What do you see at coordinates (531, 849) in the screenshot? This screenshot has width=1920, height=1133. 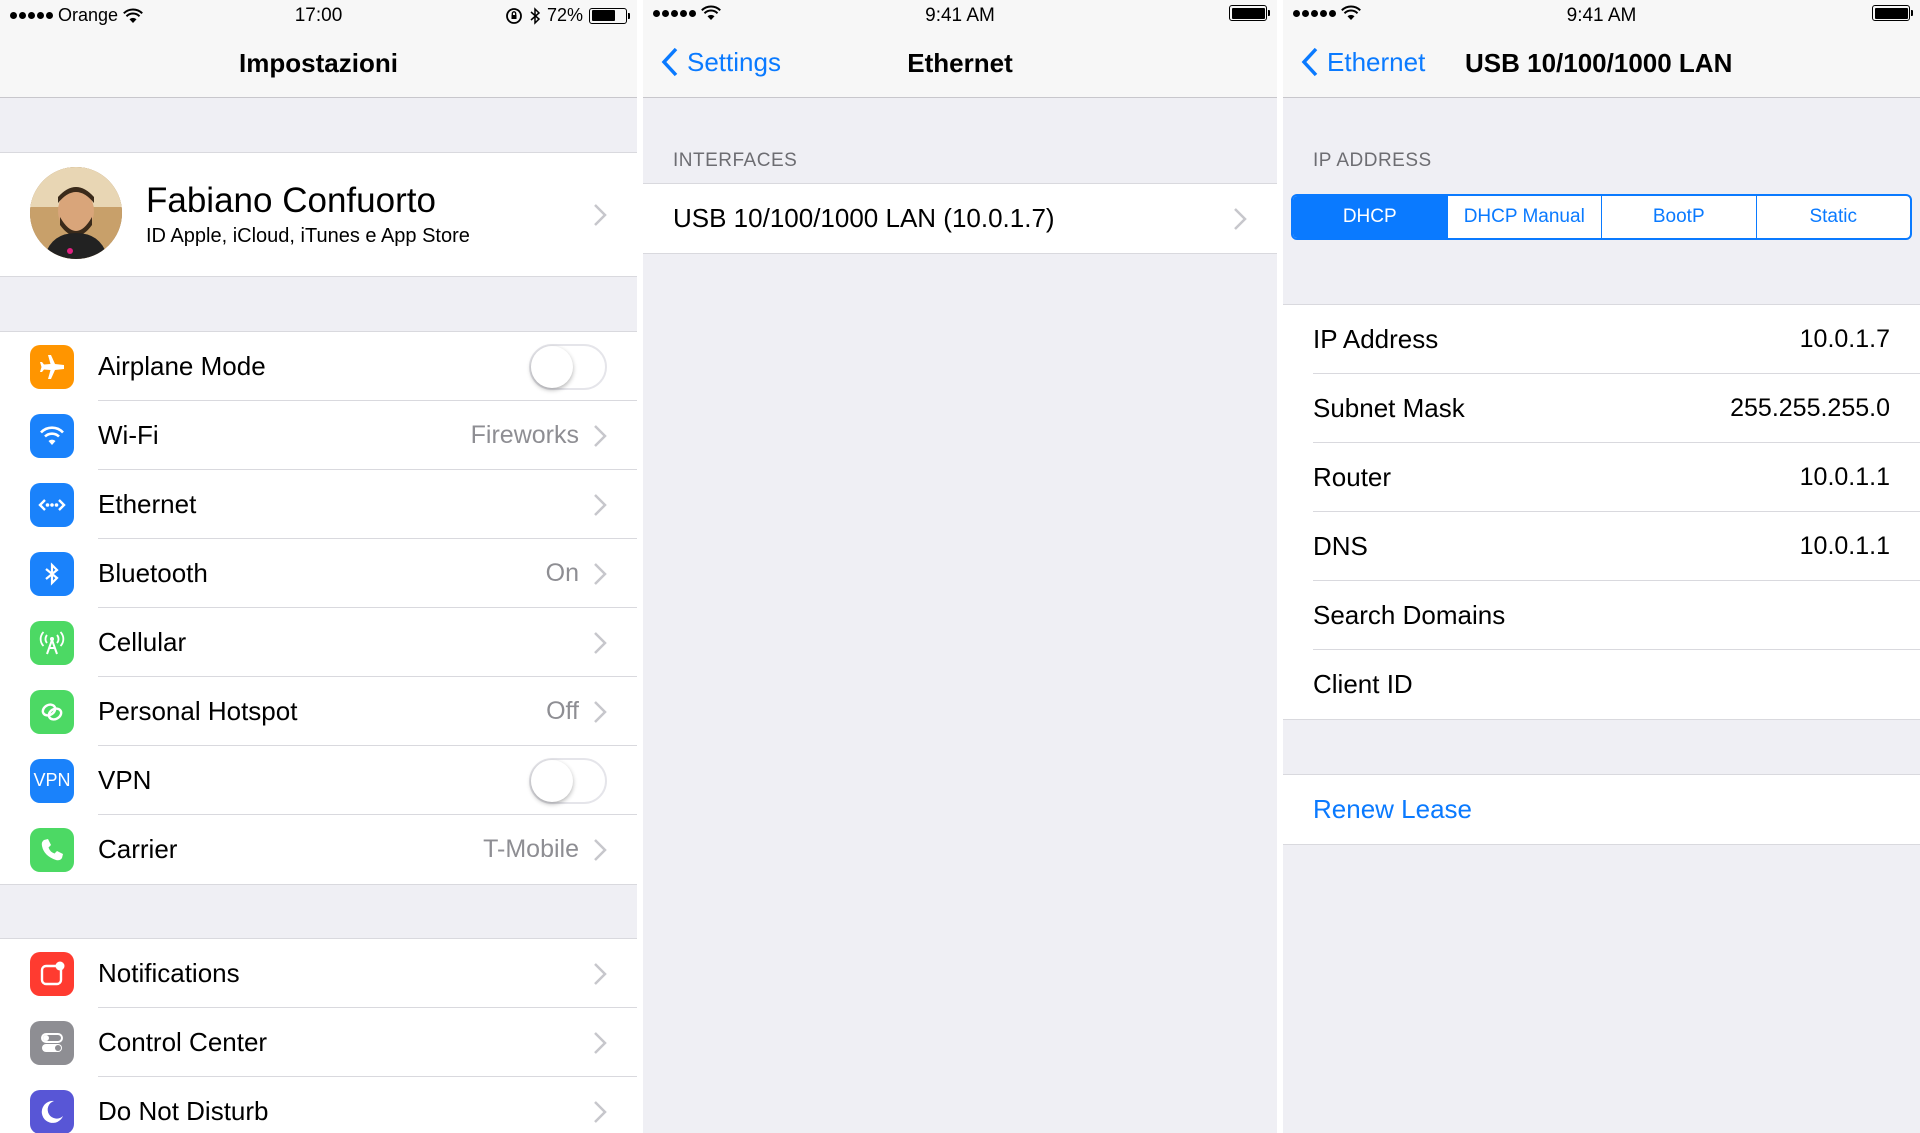 I see `row-value: T-Mobile` at bounding box center [531, 849].